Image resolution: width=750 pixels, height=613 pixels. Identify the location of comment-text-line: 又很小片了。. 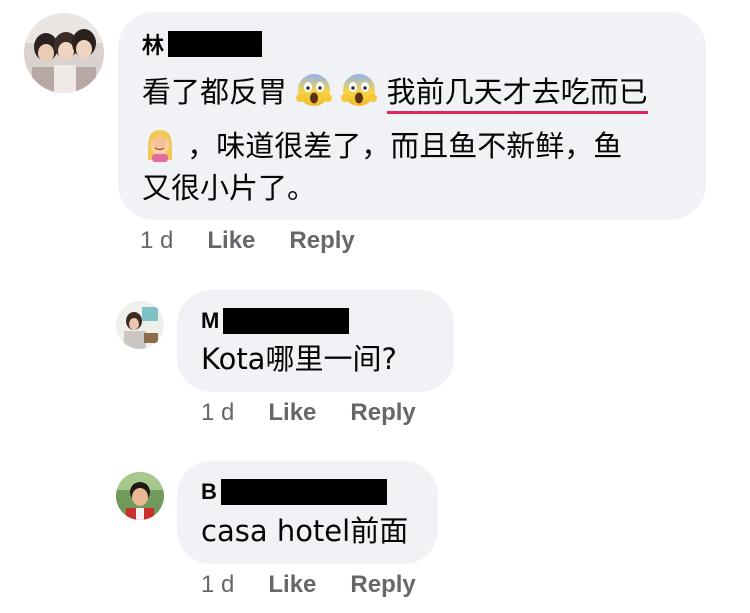
(229, 188).